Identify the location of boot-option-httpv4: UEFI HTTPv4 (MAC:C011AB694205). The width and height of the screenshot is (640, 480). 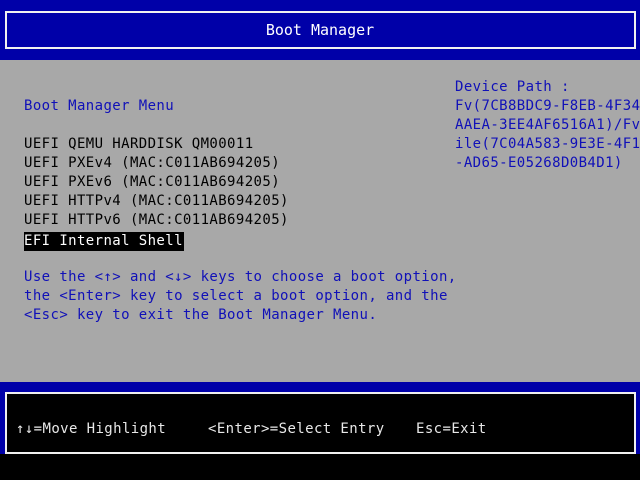
(156, 201).